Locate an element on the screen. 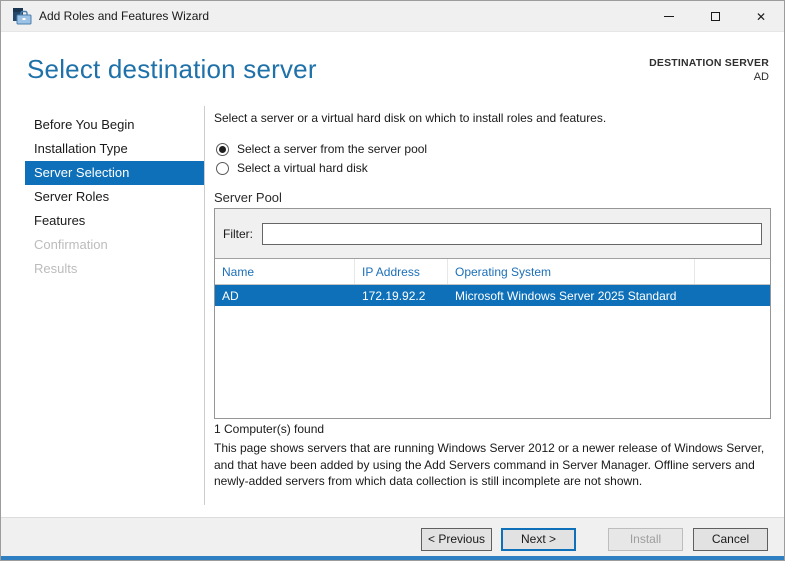  cancel-button: Cancel is located at coordinates (730, 539).